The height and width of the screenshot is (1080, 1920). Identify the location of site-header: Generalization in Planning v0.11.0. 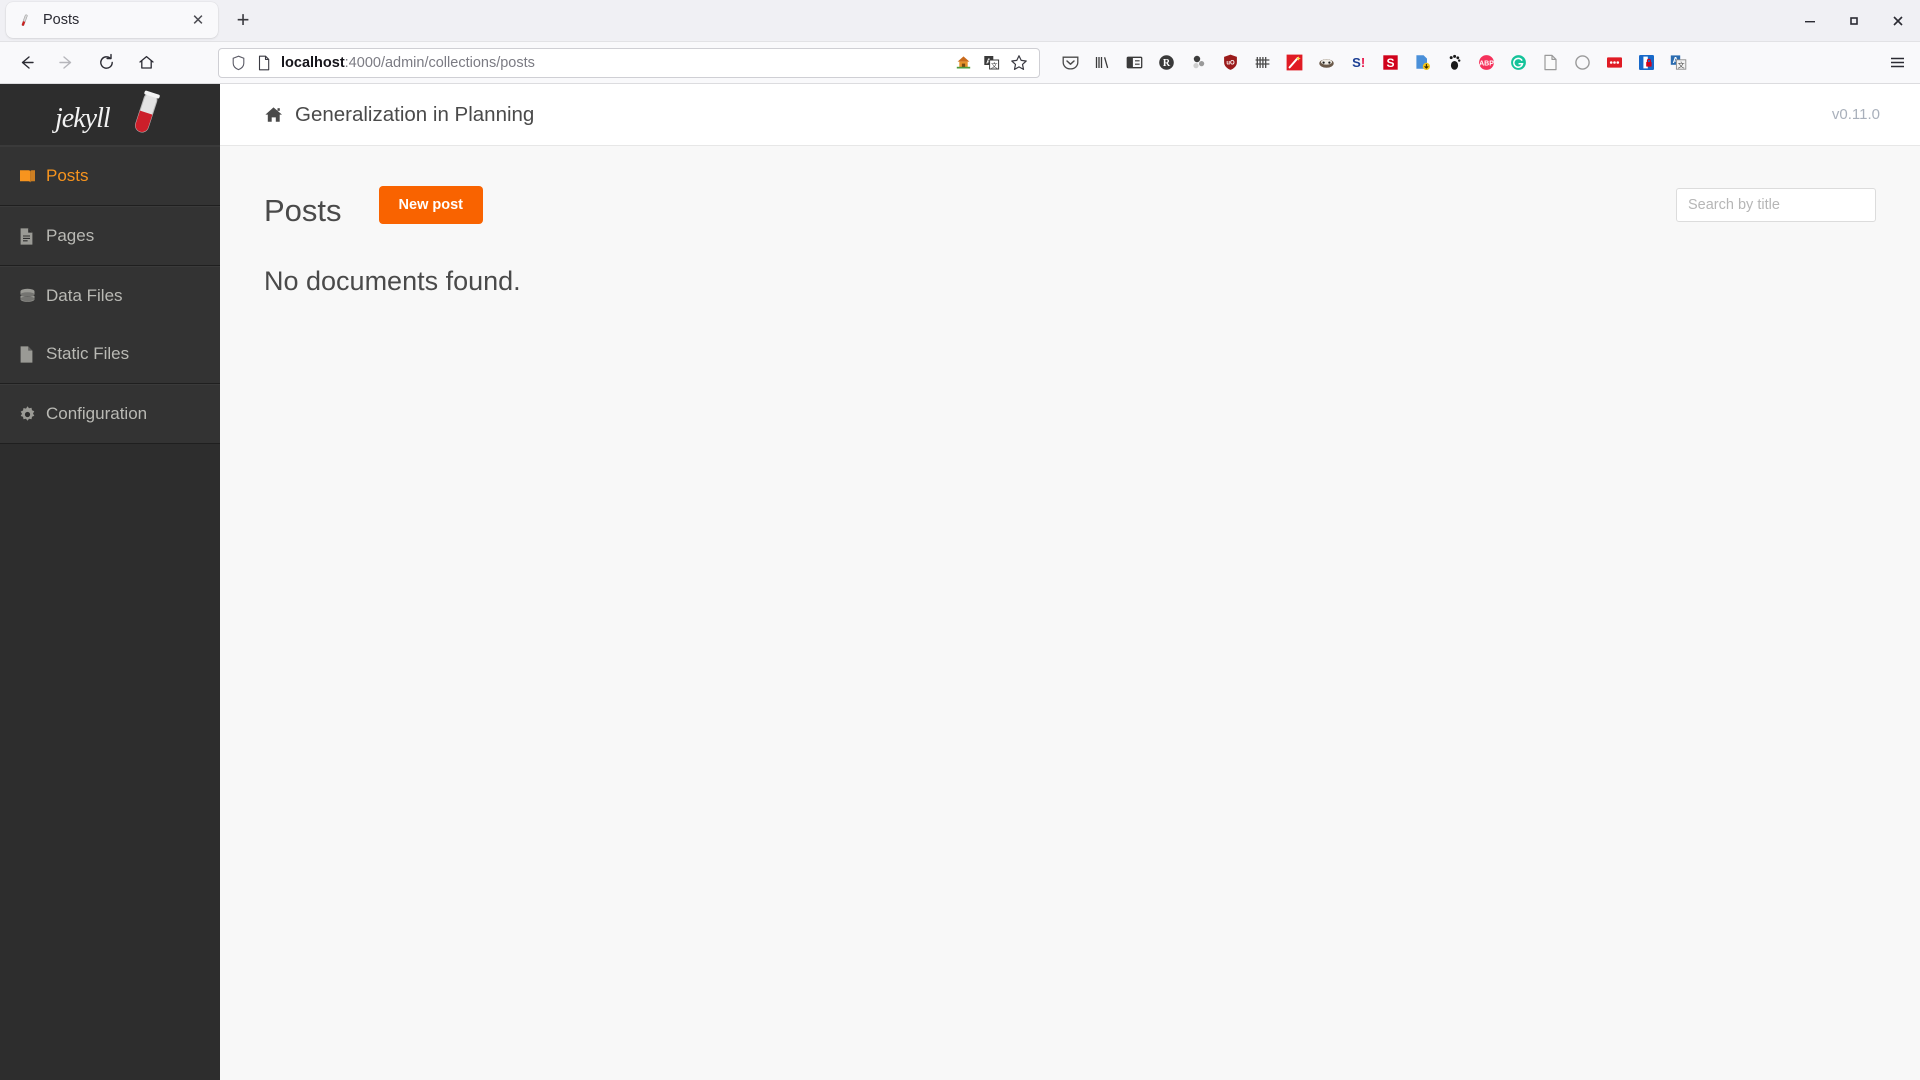
(1070, 115).